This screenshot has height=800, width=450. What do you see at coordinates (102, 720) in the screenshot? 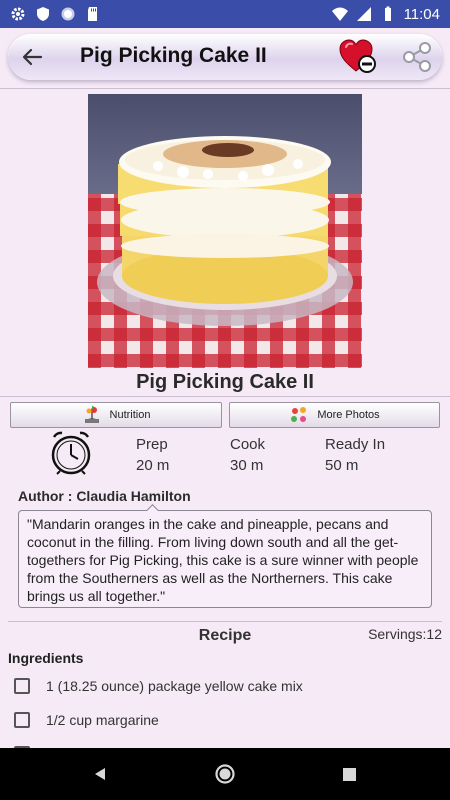
I see `ingredient-text: 1/2 cup margarine` at bounding box center [102, 720].